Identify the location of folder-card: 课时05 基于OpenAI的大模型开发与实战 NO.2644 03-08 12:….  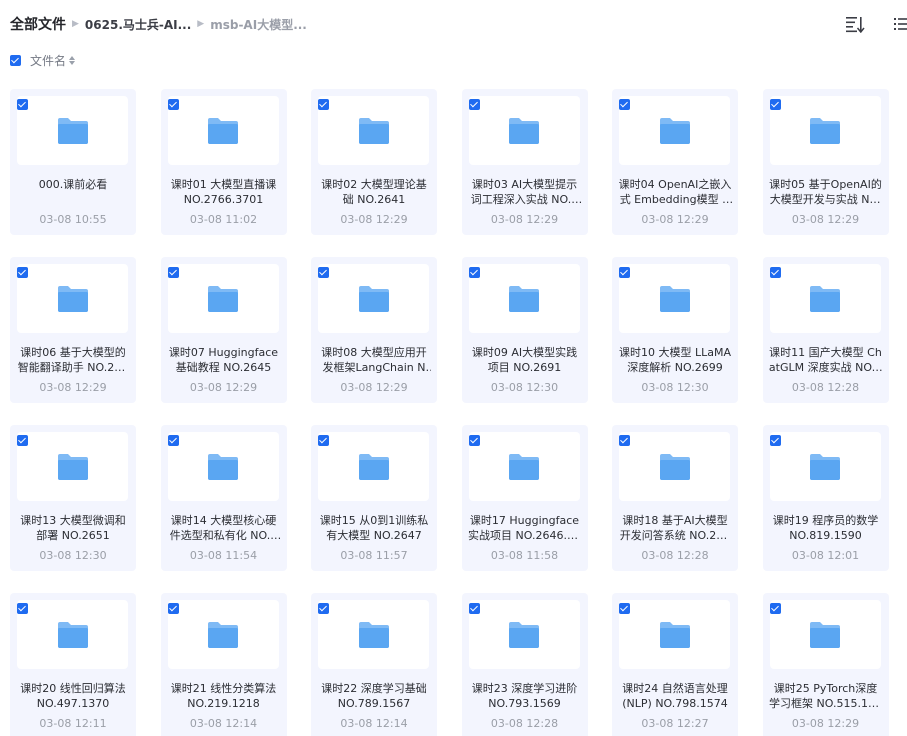
(825, 162).